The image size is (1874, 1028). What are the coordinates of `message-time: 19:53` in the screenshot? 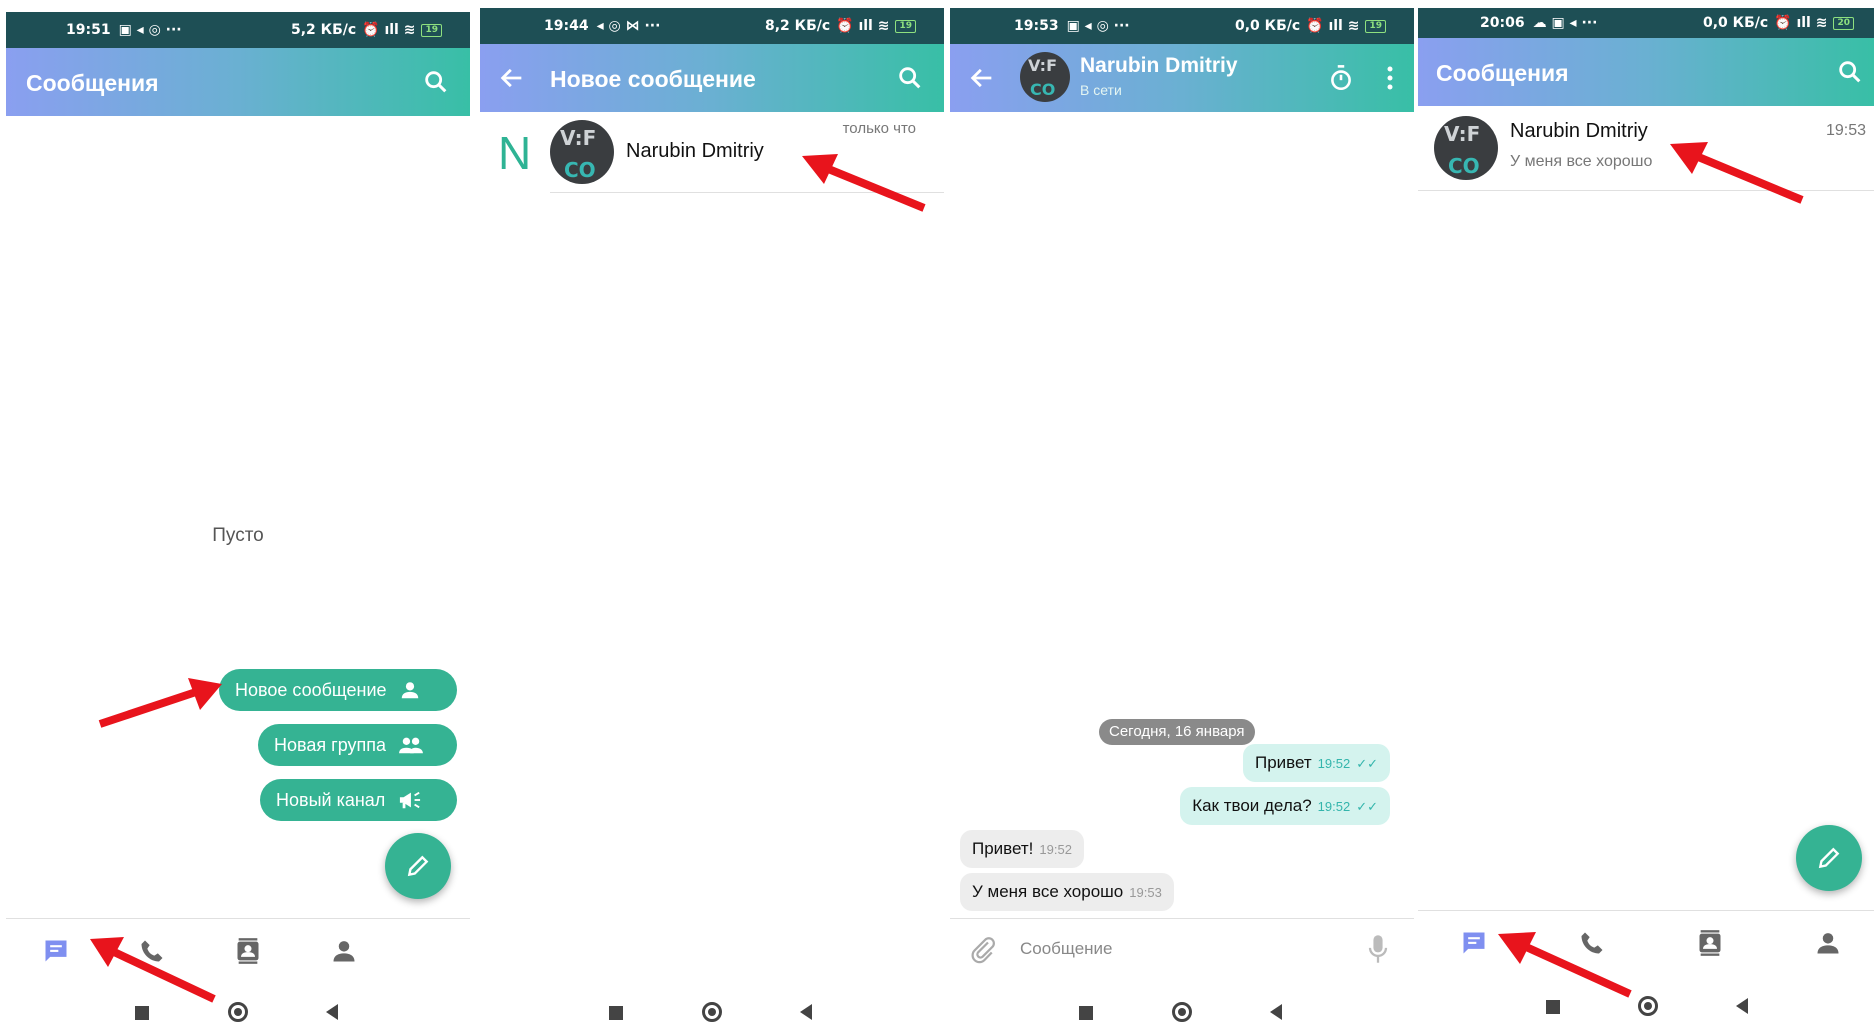 It's located at (1145, 892).